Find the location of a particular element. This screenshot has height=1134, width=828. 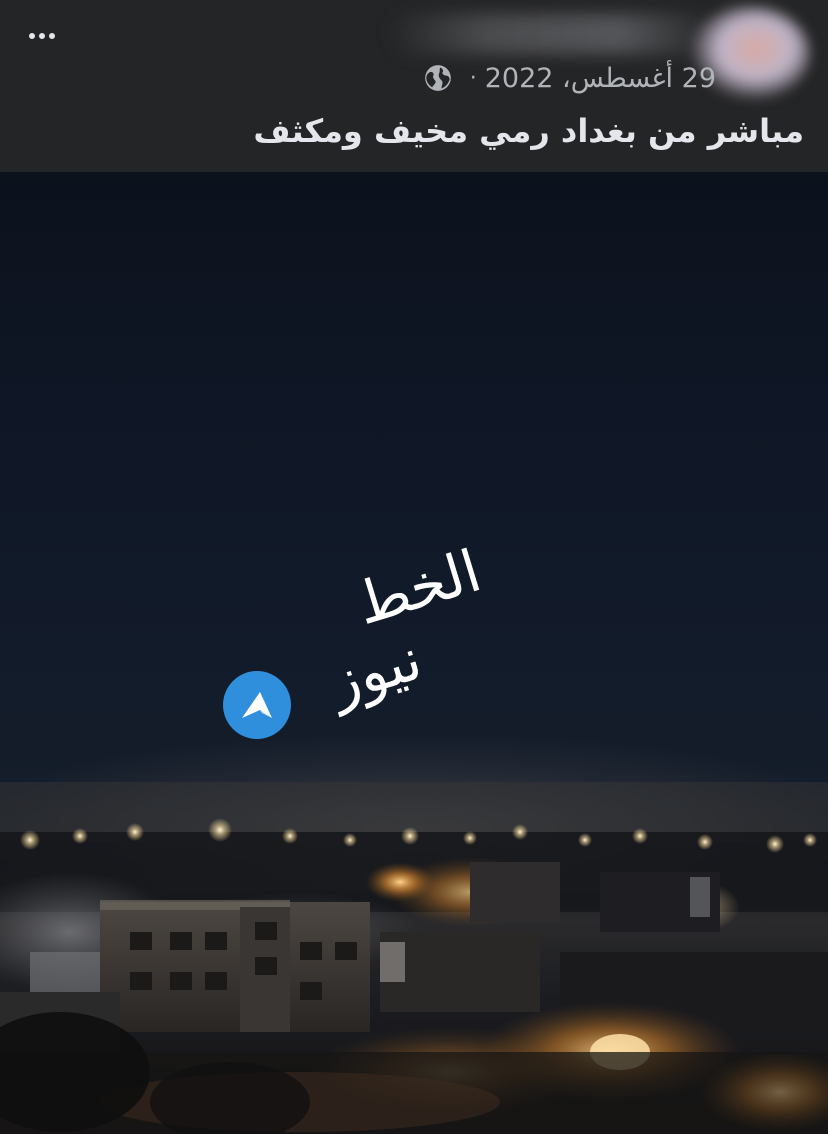

post-text: مباشر من بغداد رمي مخيف ومكثف is located at coordinates (528, 131).